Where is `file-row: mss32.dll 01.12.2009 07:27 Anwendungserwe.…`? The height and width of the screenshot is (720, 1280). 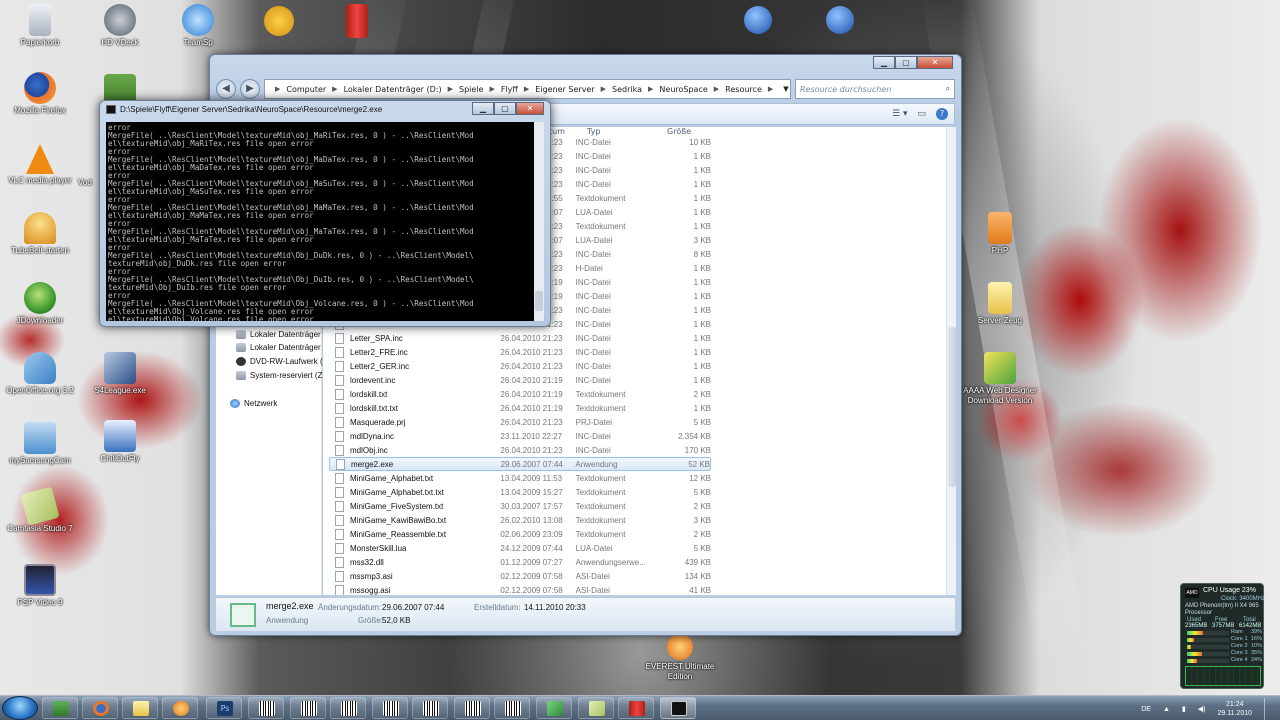 file-row: mss32.dll 01.12.2009 07:27 Anwendungserwe.… is located at coordinates (520, 562).